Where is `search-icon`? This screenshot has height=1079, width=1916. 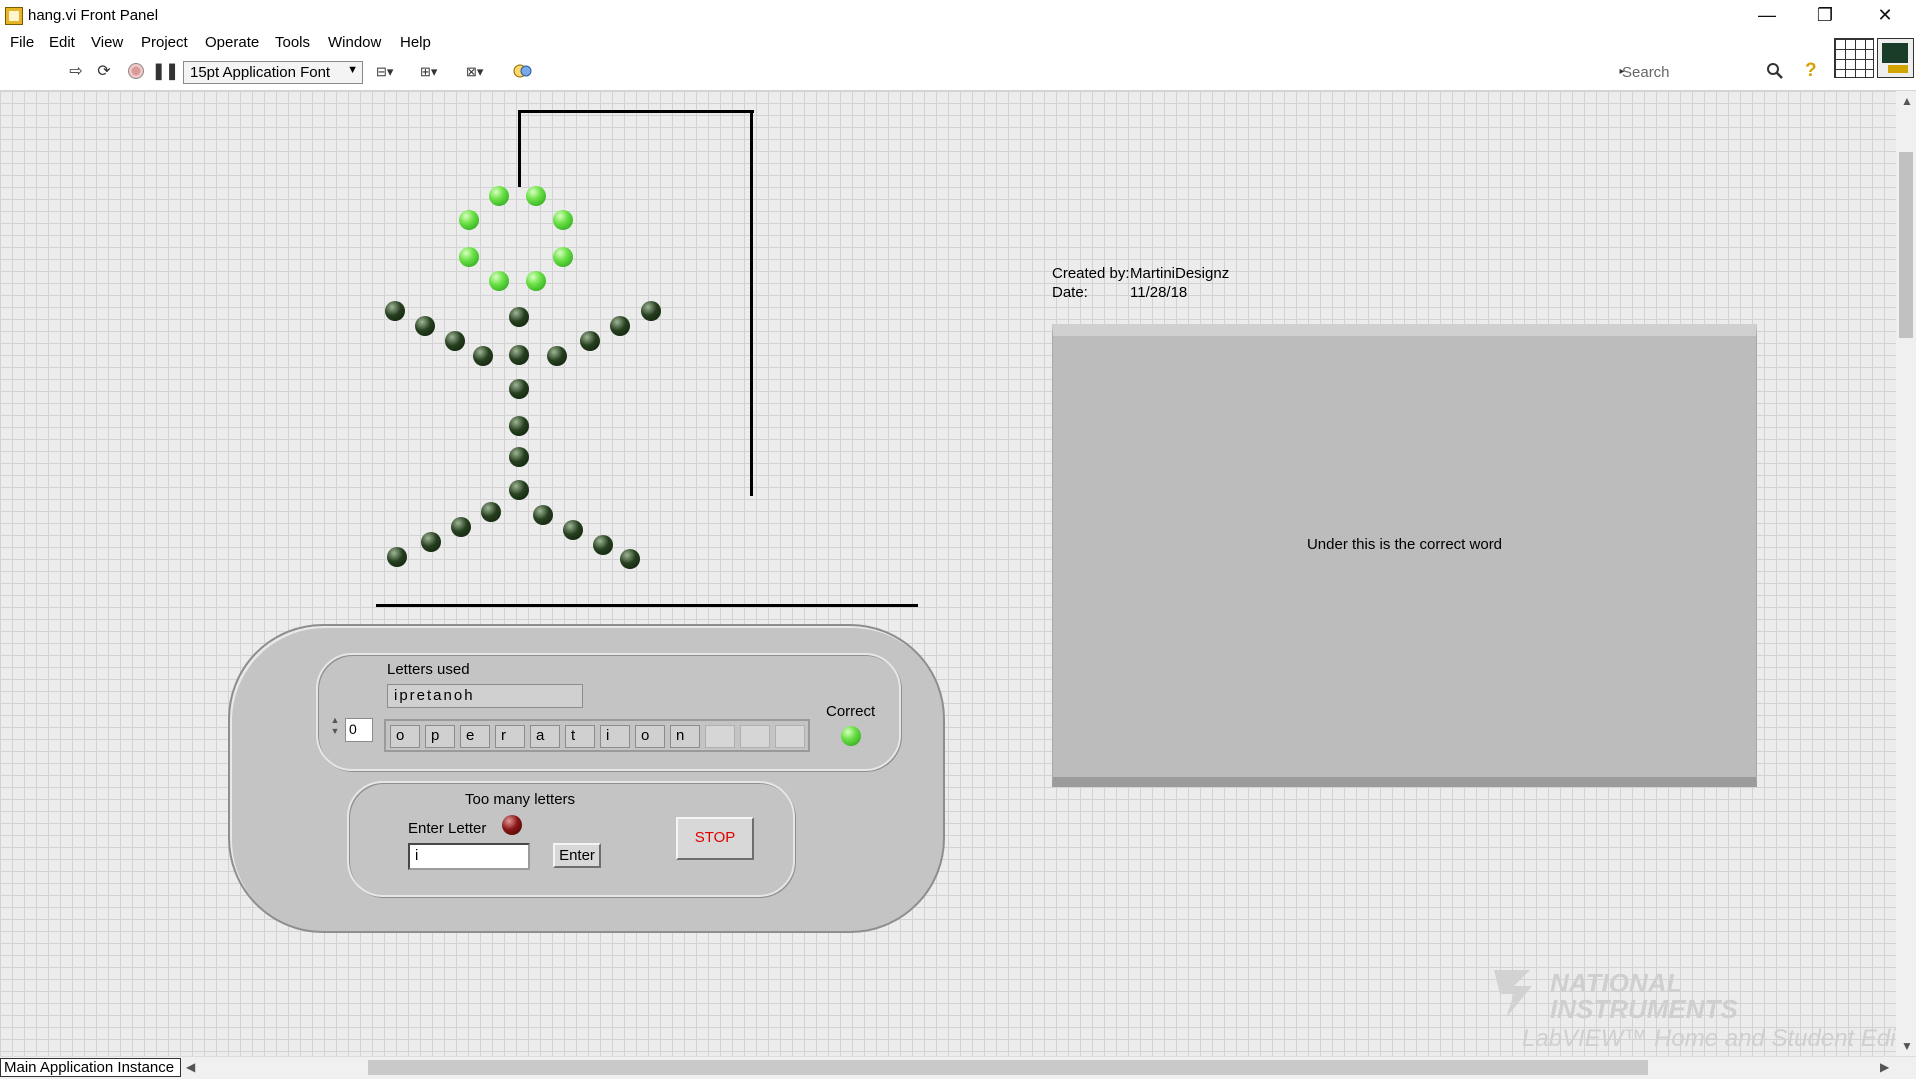 search-icon is located at coordinates (1775, 73).